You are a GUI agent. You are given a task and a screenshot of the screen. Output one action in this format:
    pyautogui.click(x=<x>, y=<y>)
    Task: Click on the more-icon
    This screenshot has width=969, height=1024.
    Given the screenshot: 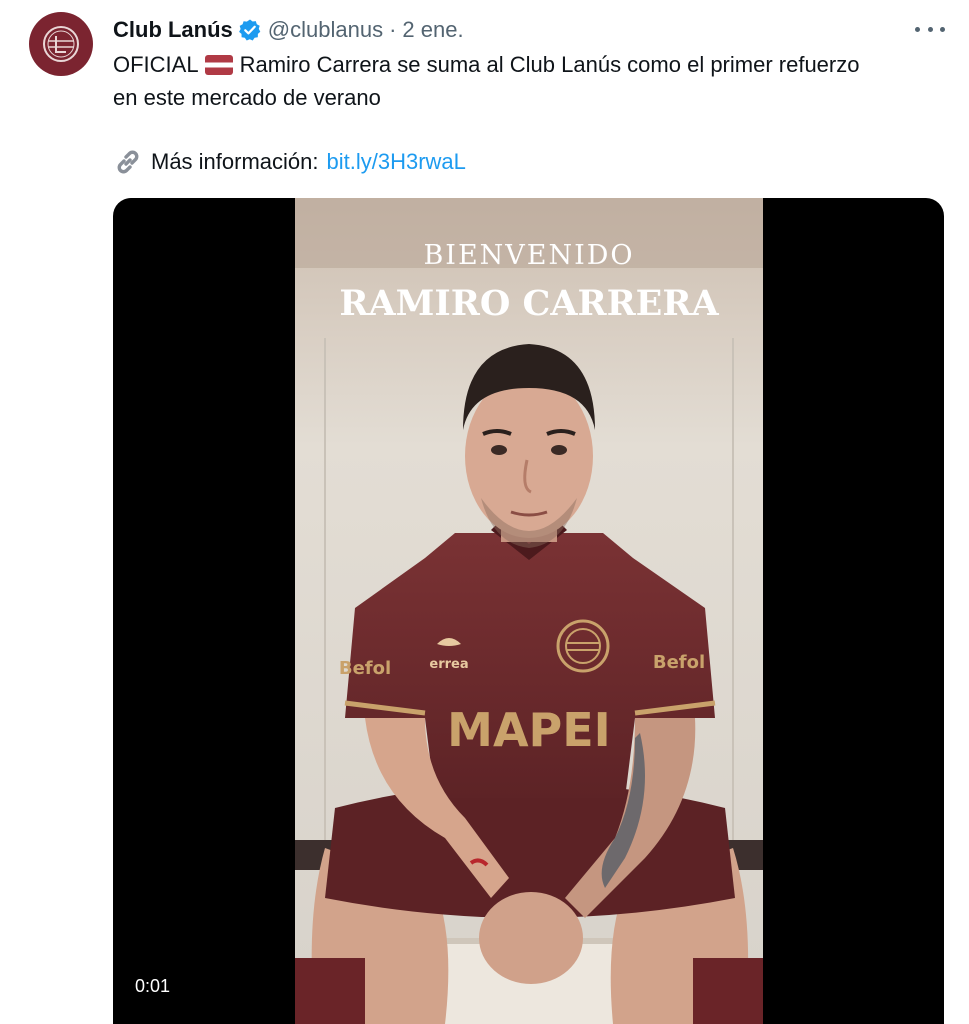 What is the action you would take?
    pyautogui.click(x=930, y=29)
    